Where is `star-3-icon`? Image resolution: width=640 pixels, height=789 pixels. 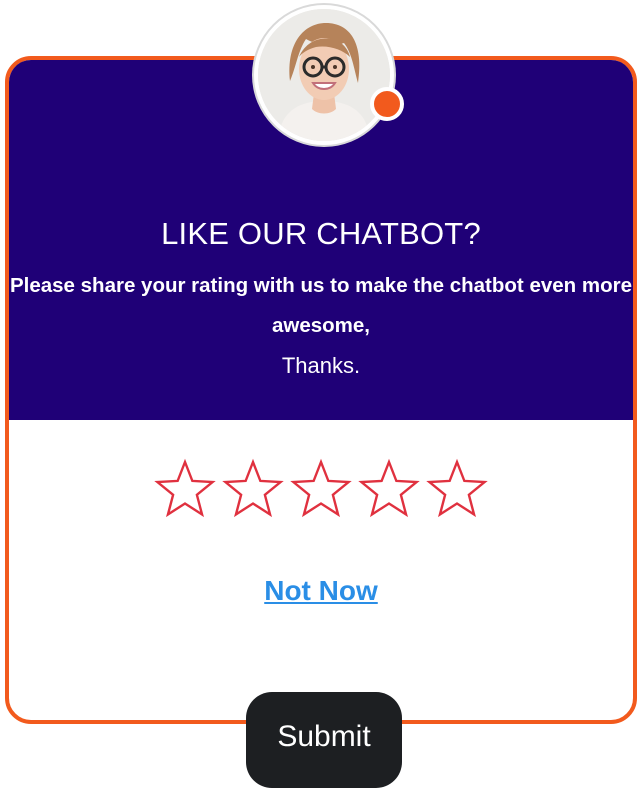 star-3-icon is located at coordinates (321, 489).